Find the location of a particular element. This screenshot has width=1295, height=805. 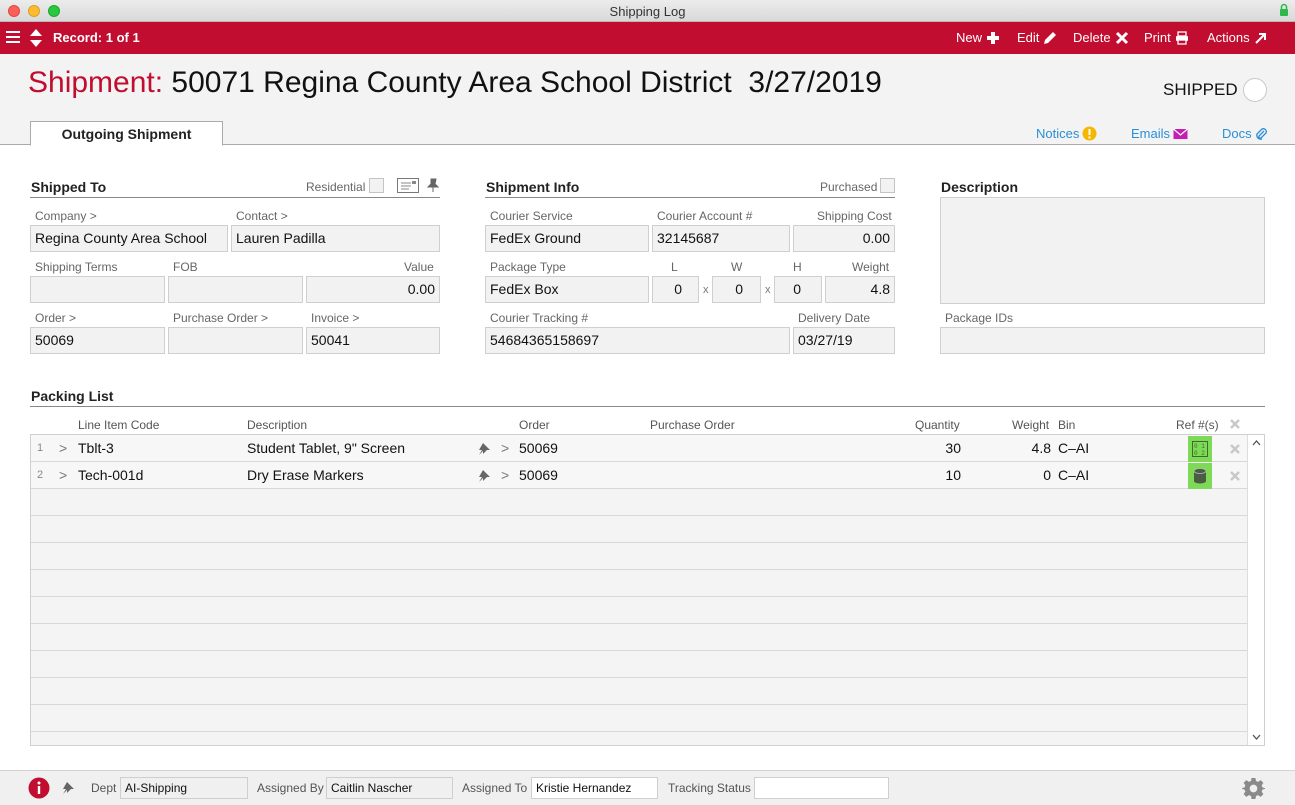

courier-tracking-field: 54684365158697 is located at coordinates (637, 340).